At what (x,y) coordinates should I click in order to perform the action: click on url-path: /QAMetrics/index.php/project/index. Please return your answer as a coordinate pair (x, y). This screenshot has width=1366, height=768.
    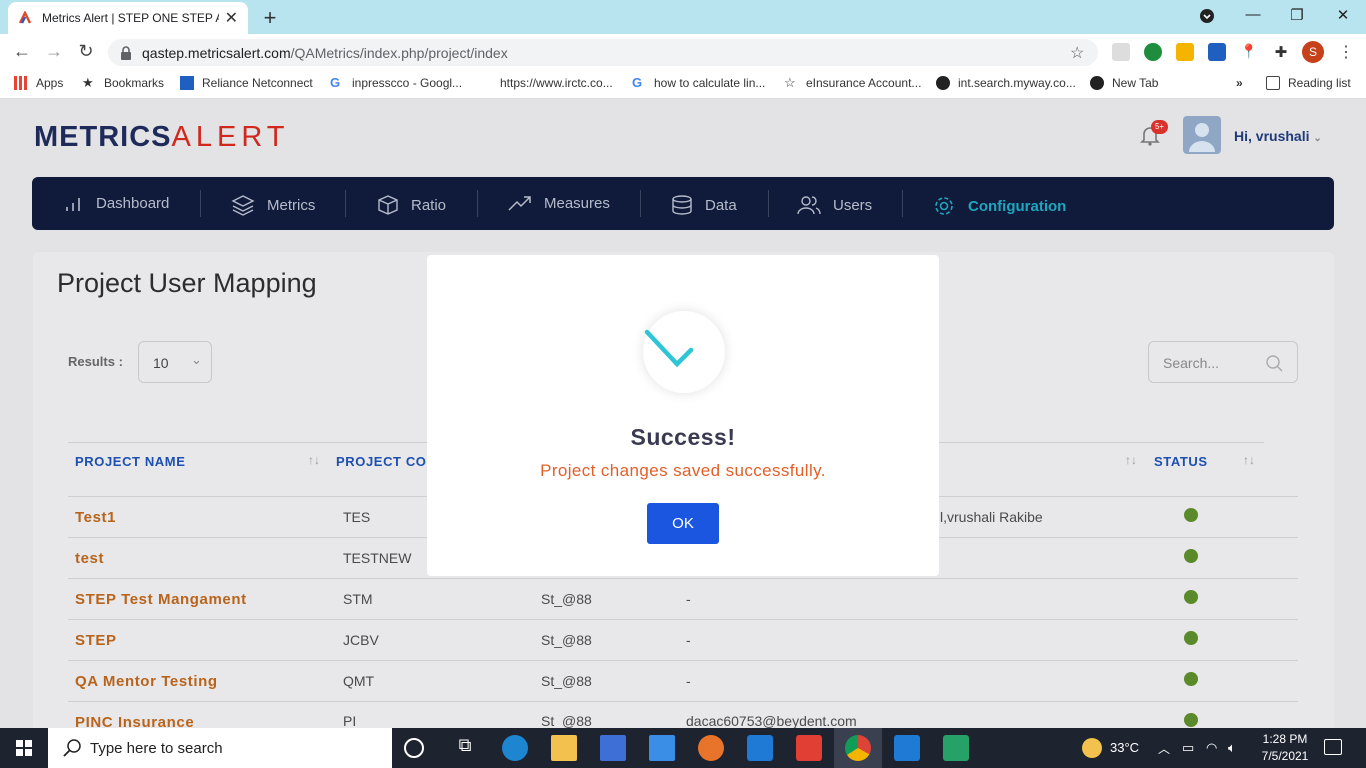
    Looking at the image, I should click on (399, 52).